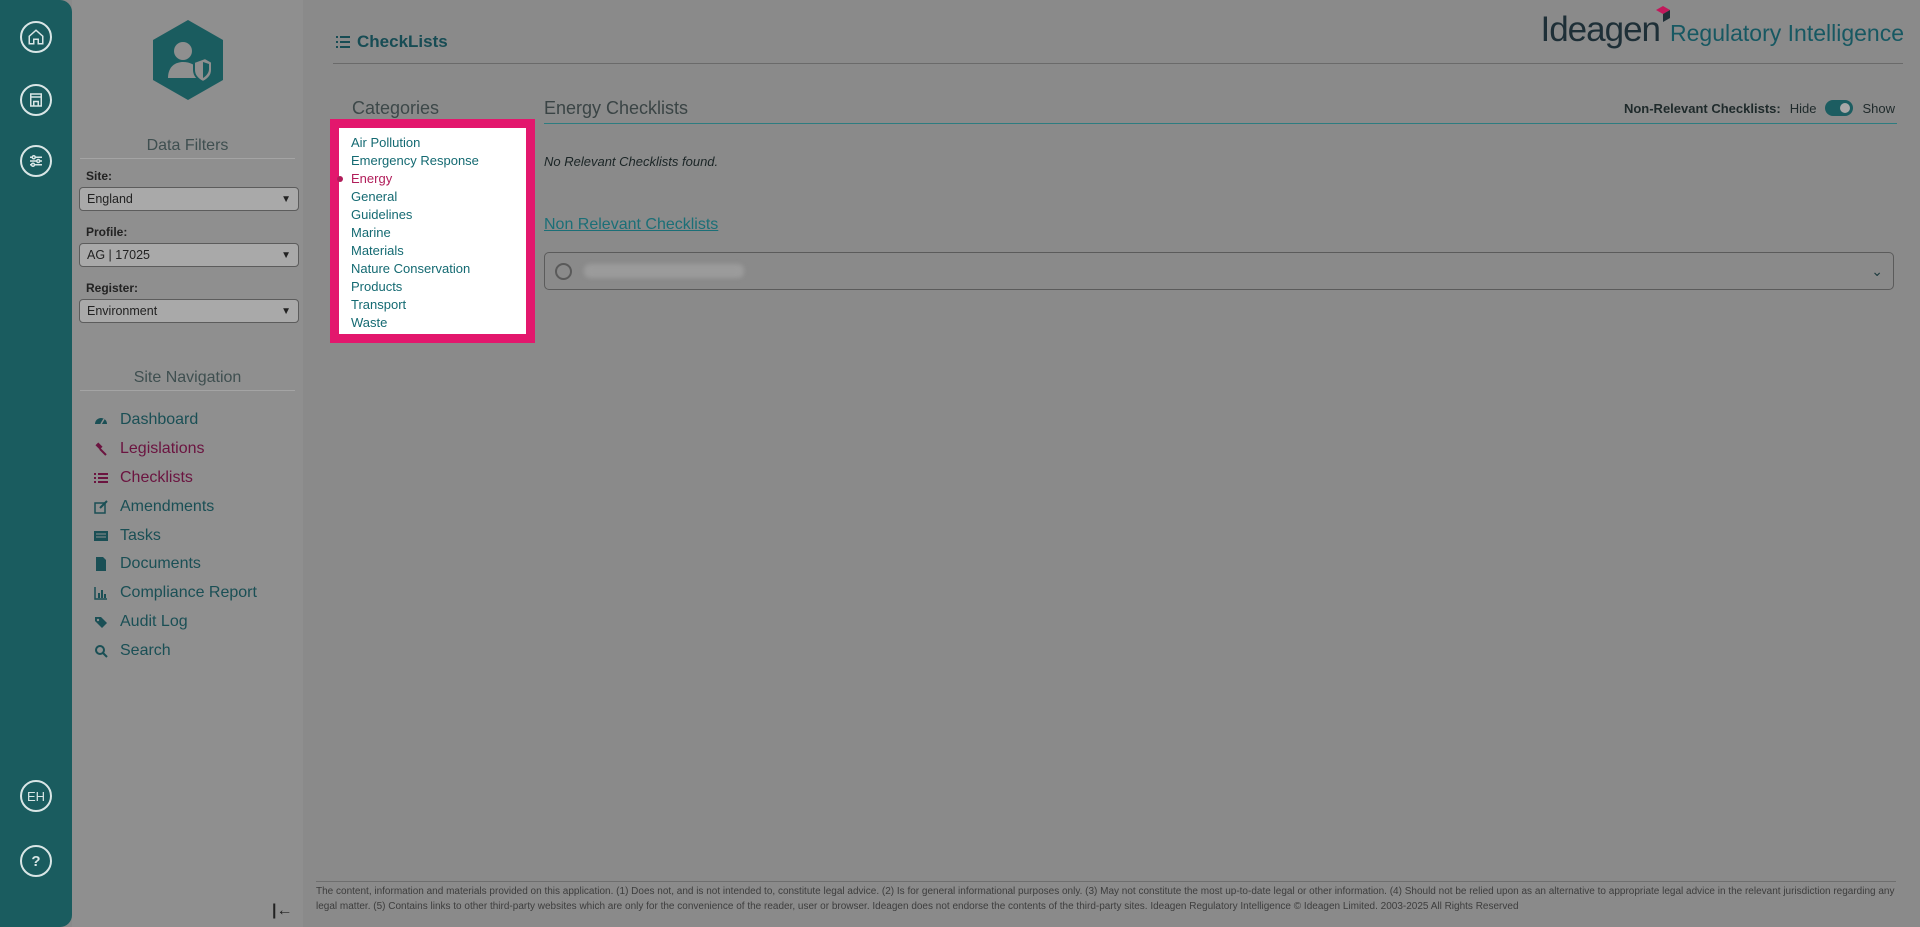 This screenshot has width=1920, height=927. I want to click on nav-audit-log: Audit Log, so click(141, 622).